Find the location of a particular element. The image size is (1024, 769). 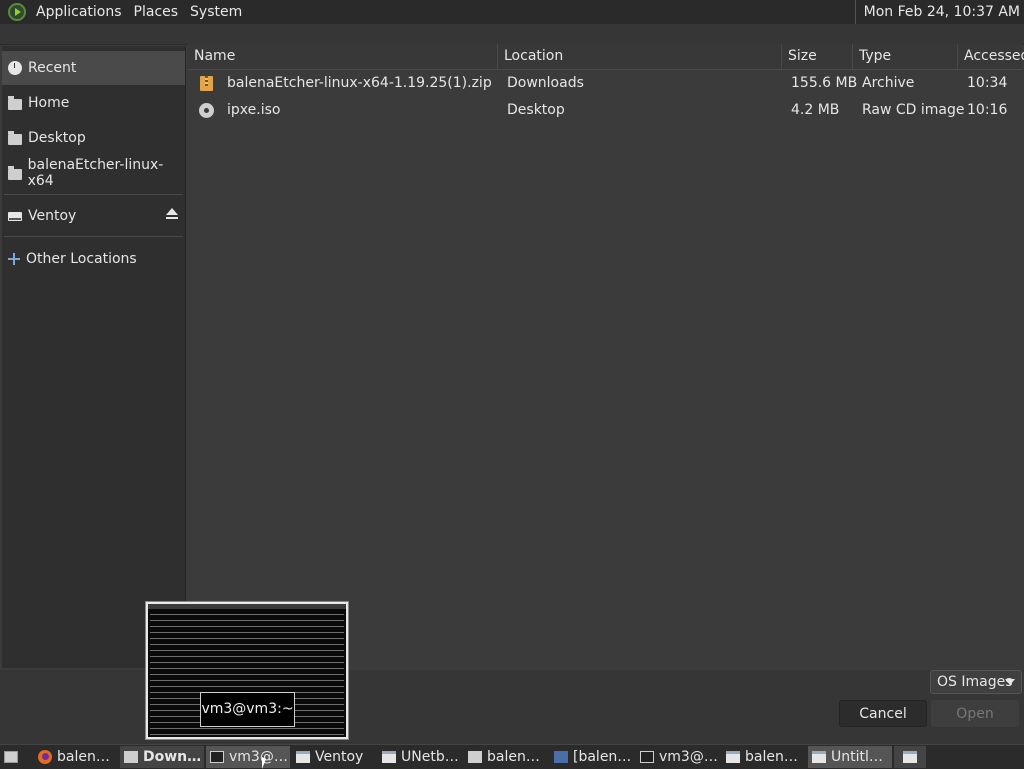

file-type: Raw CD image is located at coordinates (913, 110).